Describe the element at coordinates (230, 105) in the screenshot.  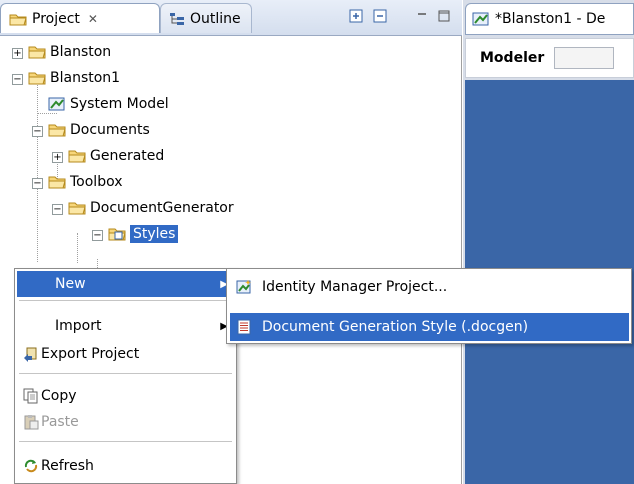
I see `tree-item-system-model: System Model` at that location.